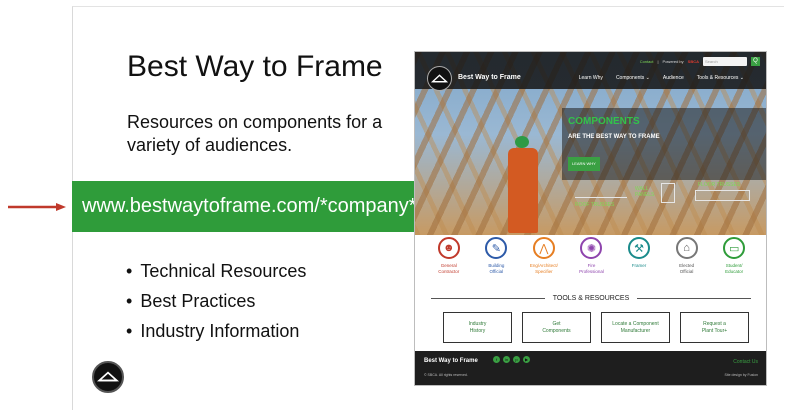  What do you see at coordinates (595, 205) in the screenshot?
I see `roof-trusses-tag: ROOF TRUSSES` at bounding box center [595, 205].